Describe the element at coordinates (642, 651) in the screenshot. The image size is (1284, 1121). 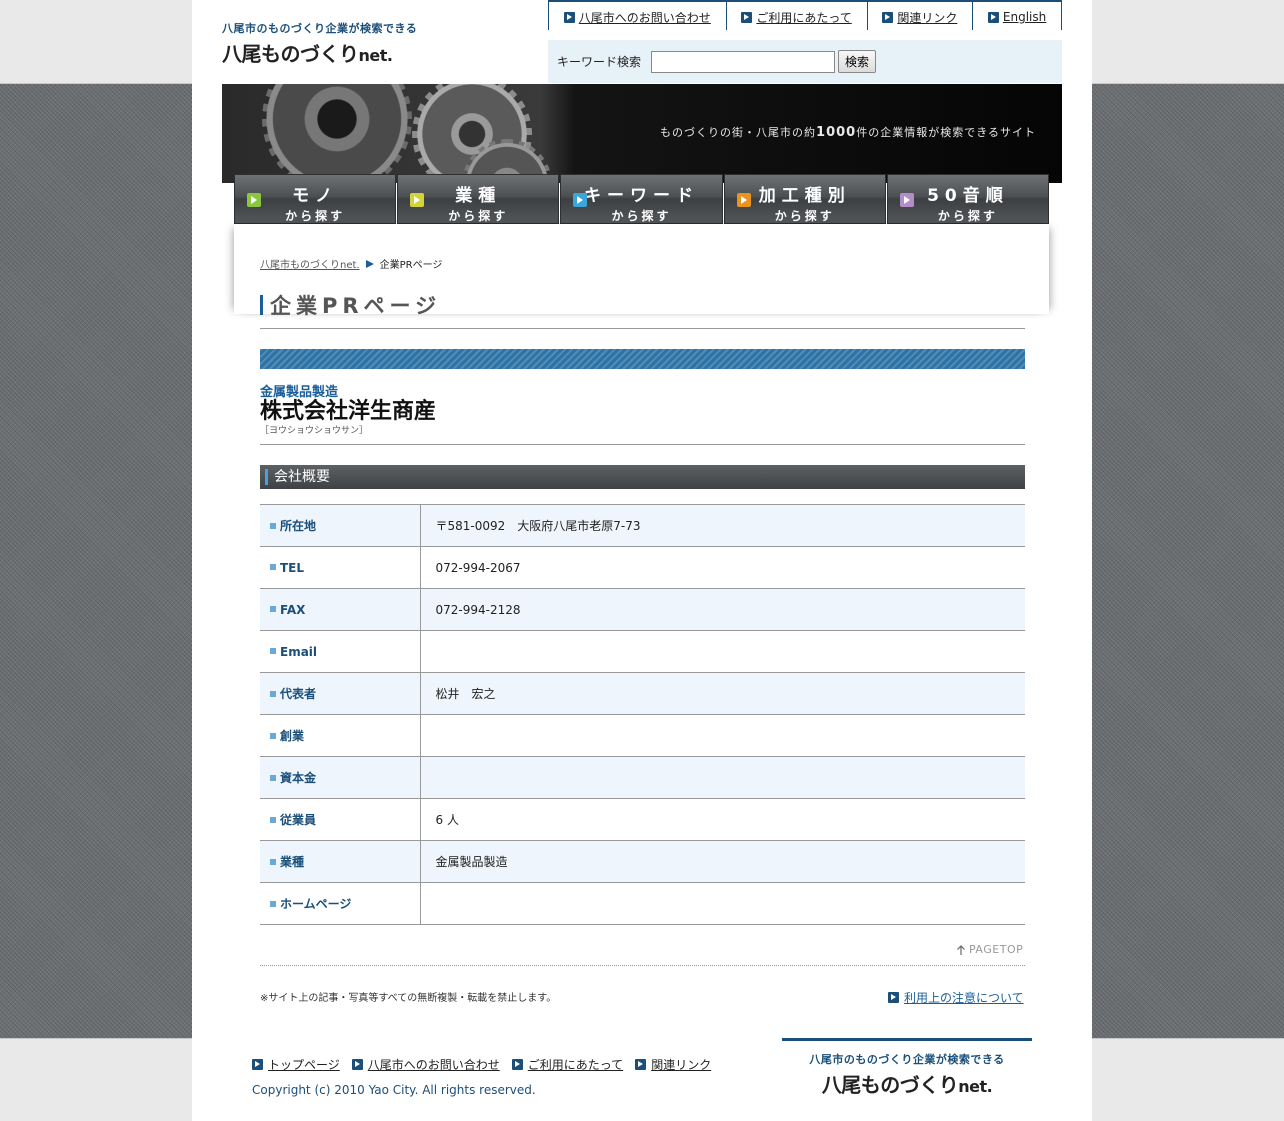
I see `table-row: Email` at that location.